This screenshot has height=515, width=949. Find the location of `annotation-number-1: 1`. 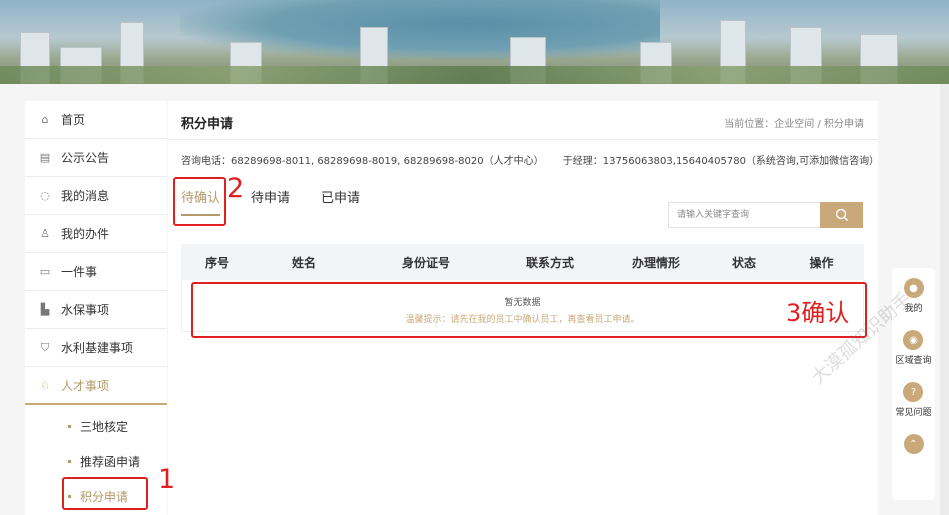

annotation-number-1: 1 is located at coordinates (167, 479).